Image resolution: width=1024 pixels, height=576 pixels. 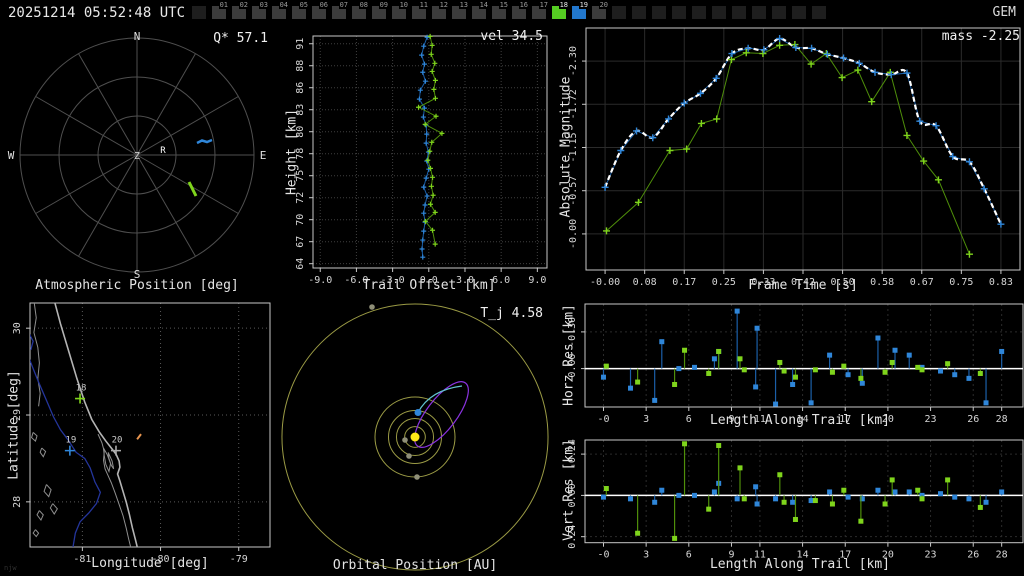 I want to click on frame-box-label: 14, so click(x=483, y=5).